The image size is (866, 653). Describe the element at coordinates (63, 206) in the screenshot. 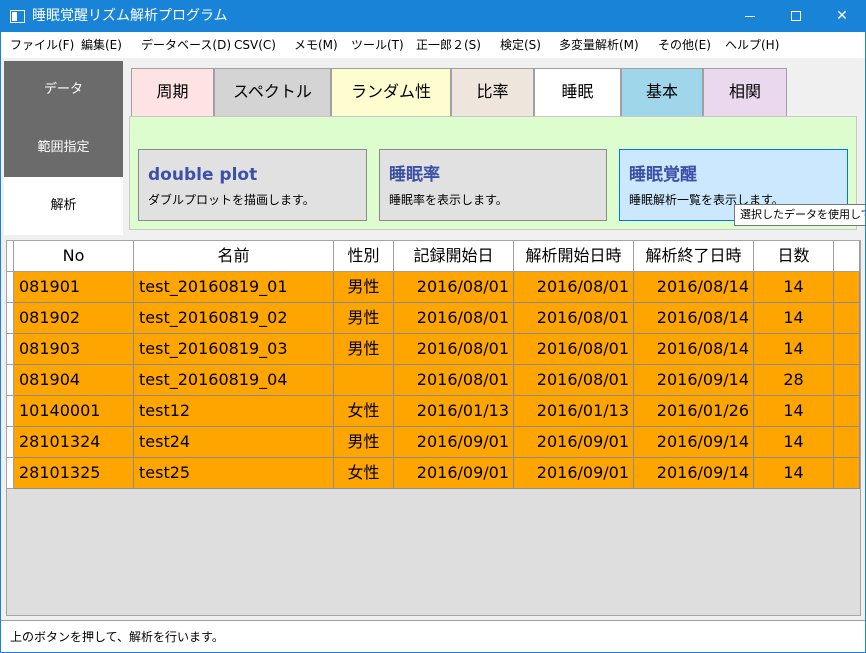

I see `nav-analysis: 解析` at that location.